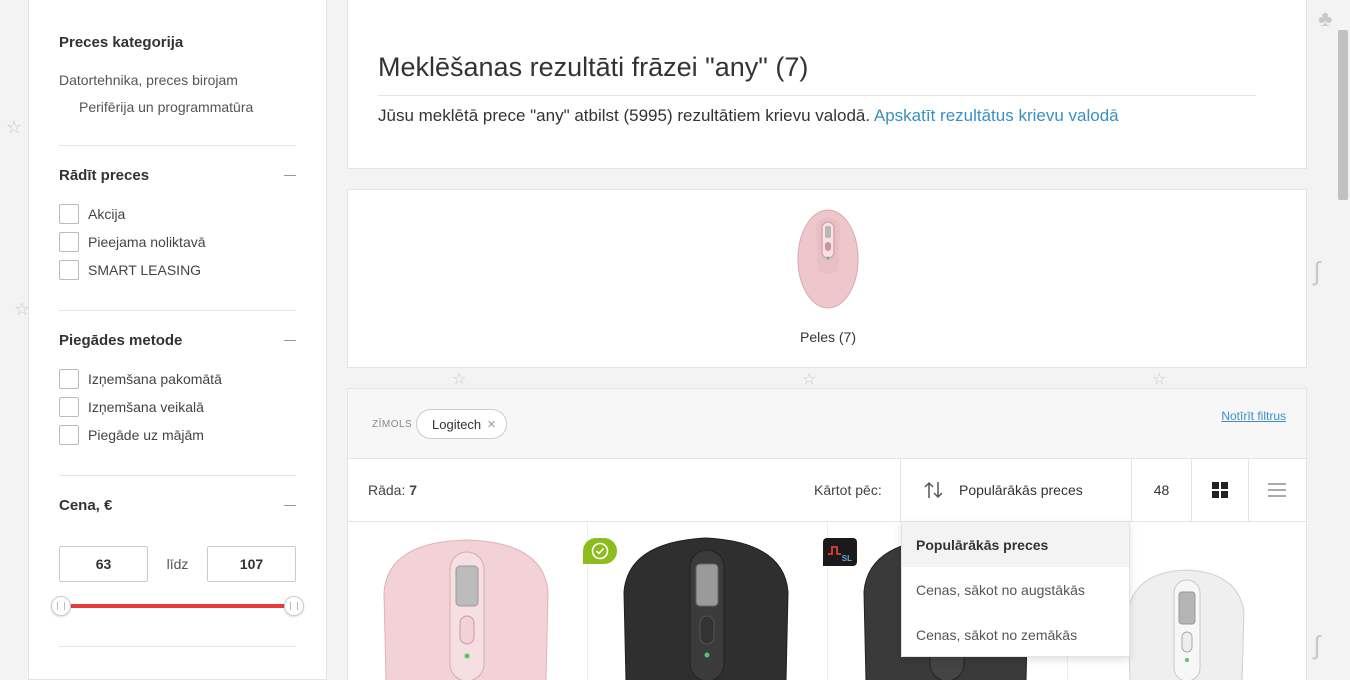 Image resolution: width=1350 pixels, height=680 pixels. I want to click on category-tile-mice: Peles (7), so click(828, 276).